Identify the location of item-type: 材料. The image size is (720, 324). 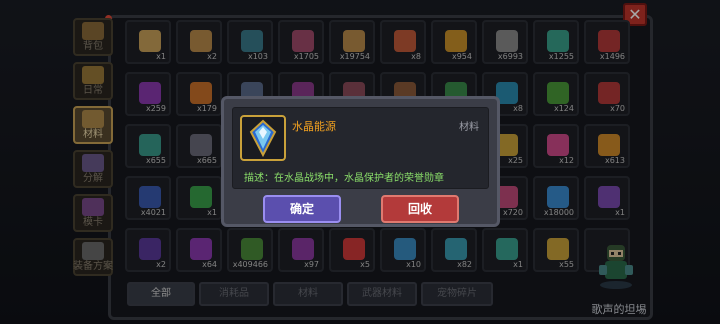
(469, 127).